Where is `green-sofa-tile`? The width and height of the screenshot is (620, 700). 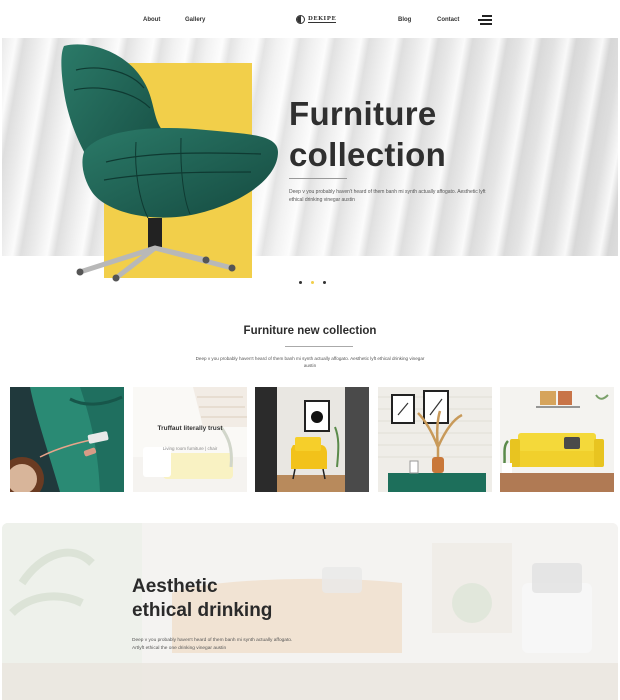 green-sofa-tile is located at coordinates (67, 439).